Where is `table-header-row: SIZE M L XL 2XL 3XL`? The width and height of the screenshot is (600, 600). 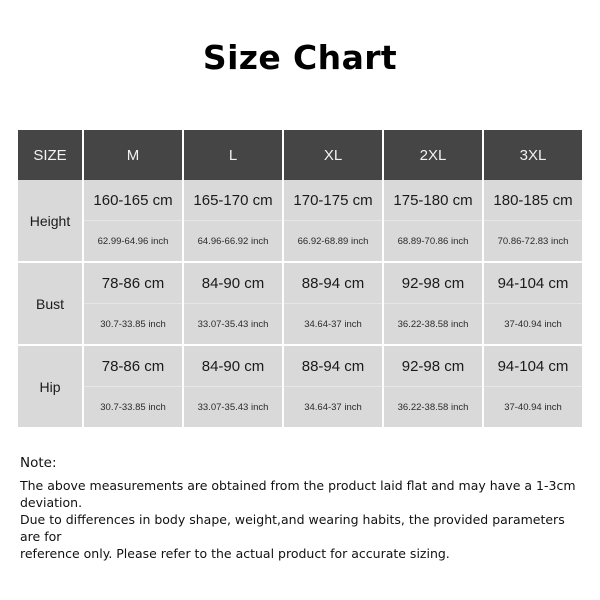
table-header-row: SIZE M L XL 2XL 3XL is located at coordinates (300, 155).